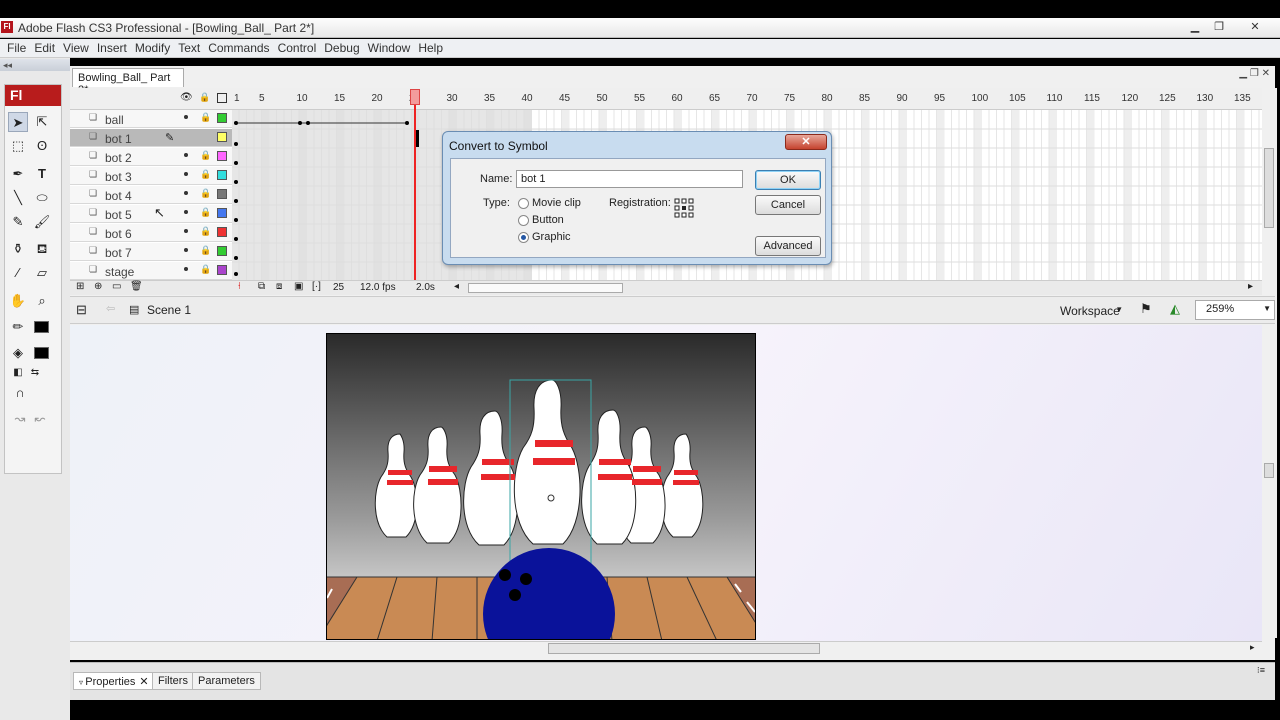 The image size is (1280, 720). Describe the element at coordinates (18, 198) in the screenshot. I see `line-tool-icon: ╲` at that location.